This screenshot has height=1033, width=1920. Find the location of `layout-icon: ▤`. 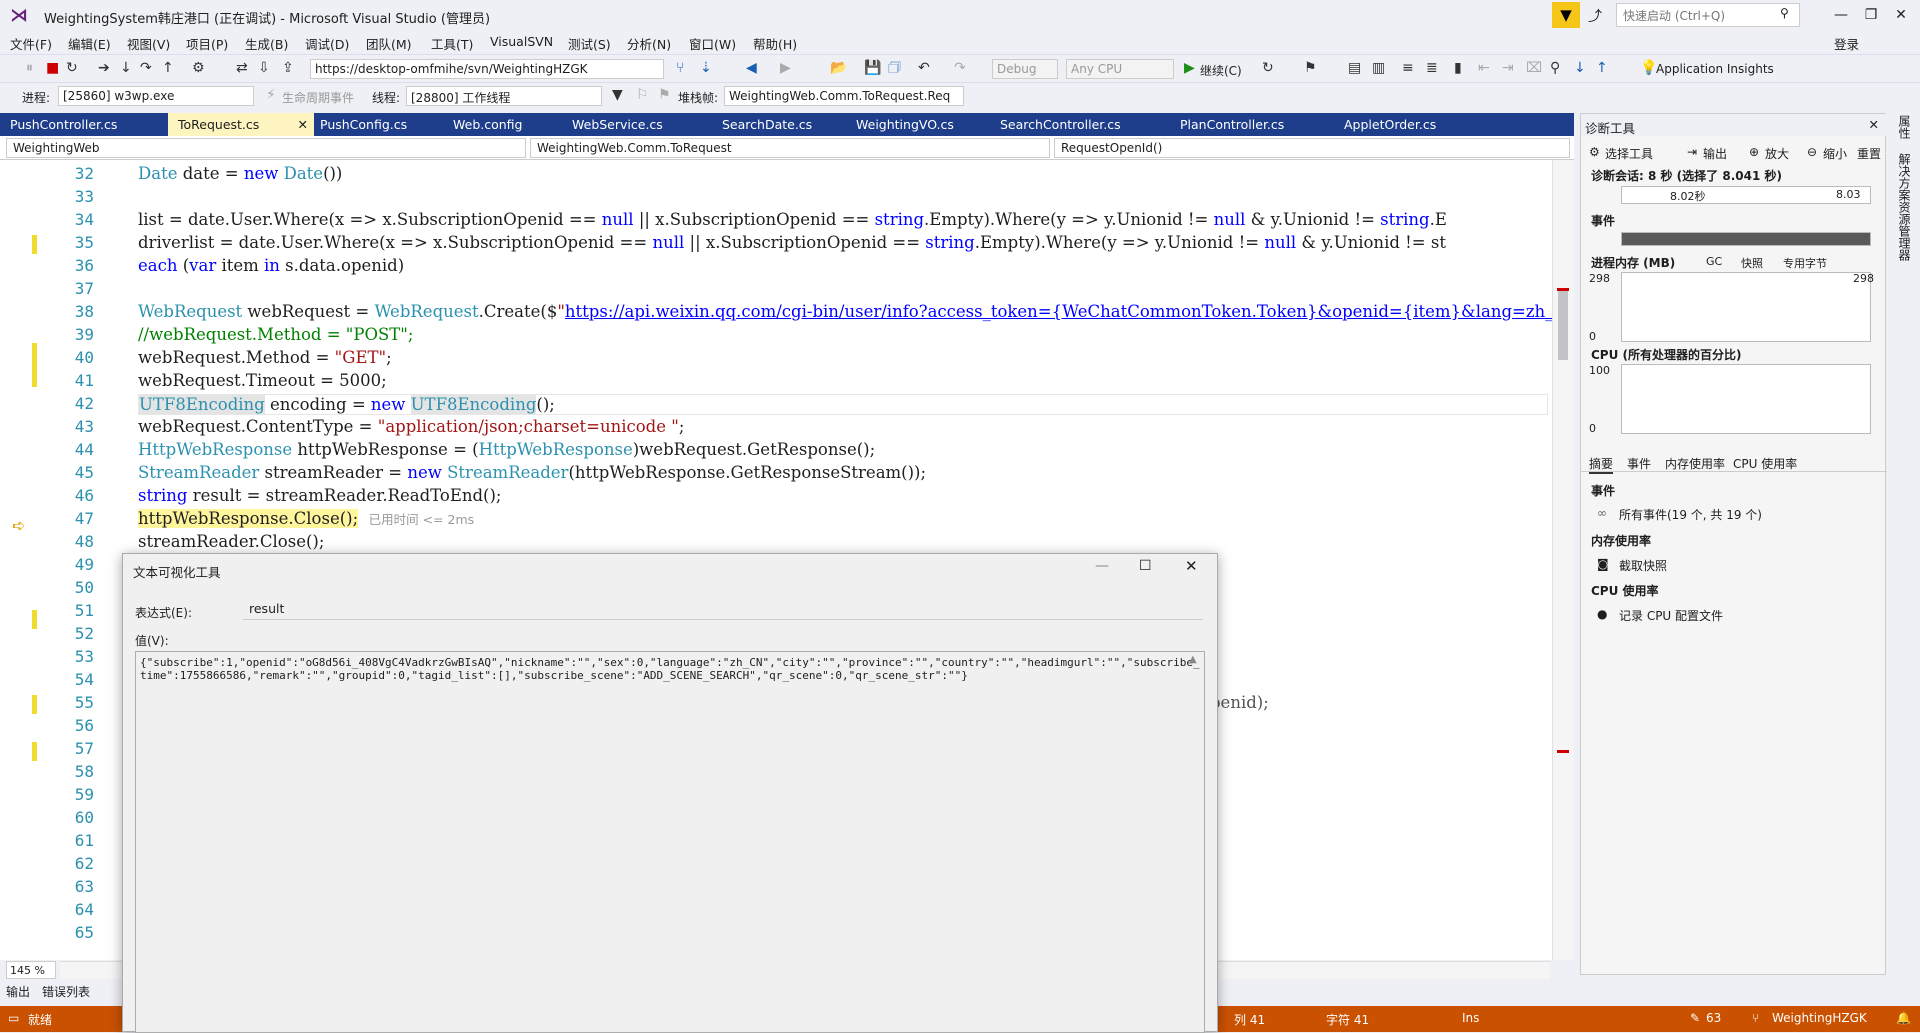

layout-icon: ▤ is located at coordinates (1354, 68).